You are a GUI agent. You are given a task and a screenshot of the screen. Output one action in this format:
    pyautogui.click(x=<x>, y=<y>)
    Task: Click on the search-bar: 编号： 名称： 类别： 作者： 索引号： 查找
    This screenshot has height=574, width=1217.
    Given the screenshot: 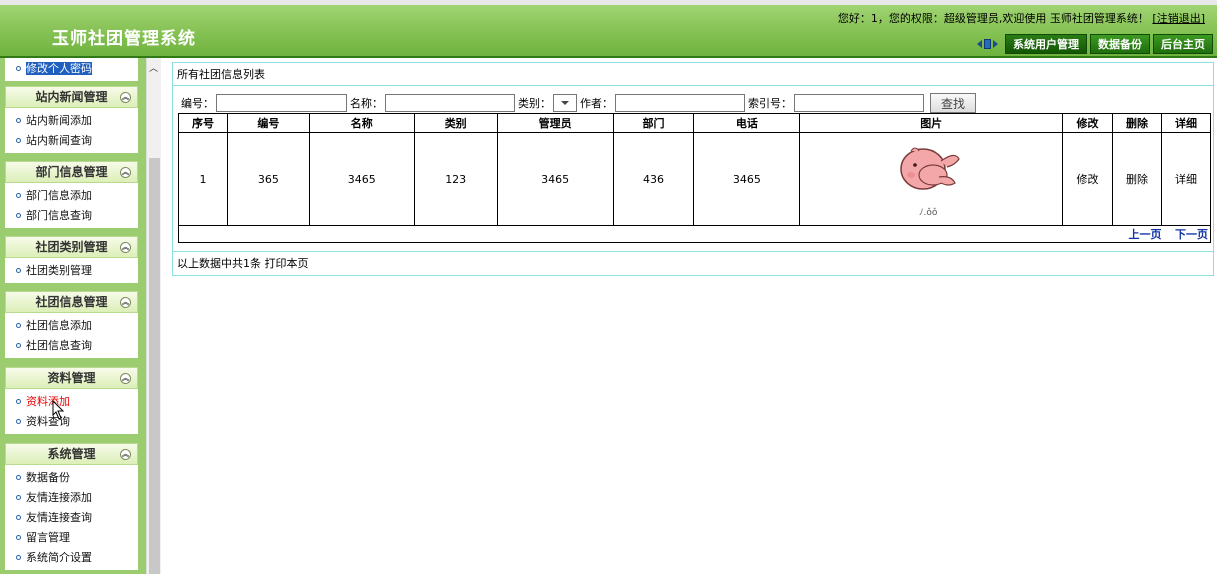 What is the action you would take?
    pyautogui.click(x=577, y=103)
    